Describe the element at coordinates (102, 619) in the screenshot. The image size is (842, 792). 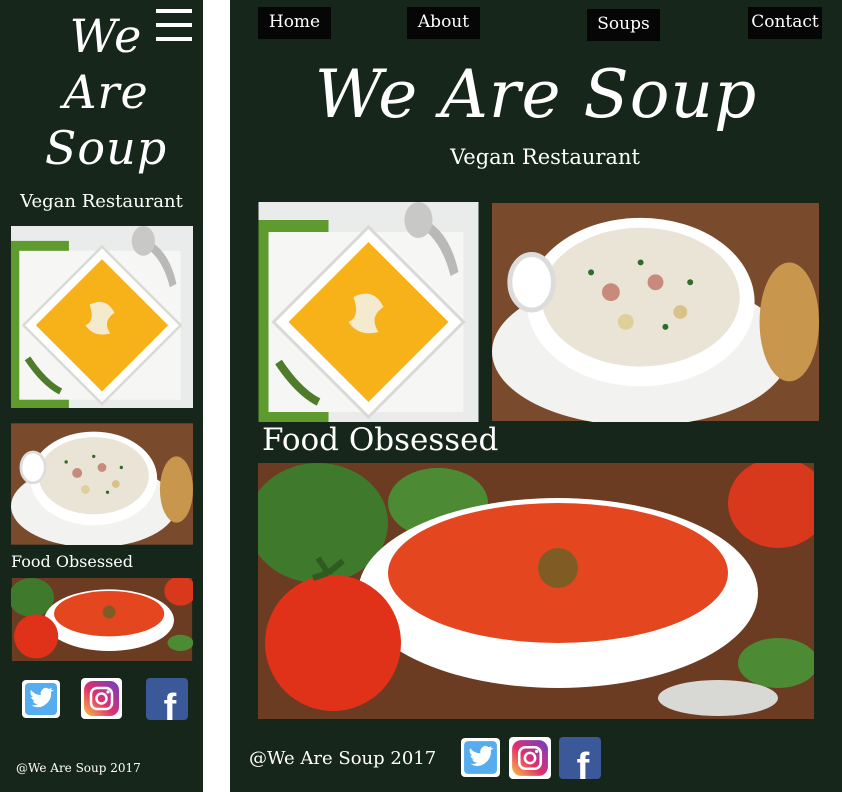
I see `tomato-soup-image` at that location.